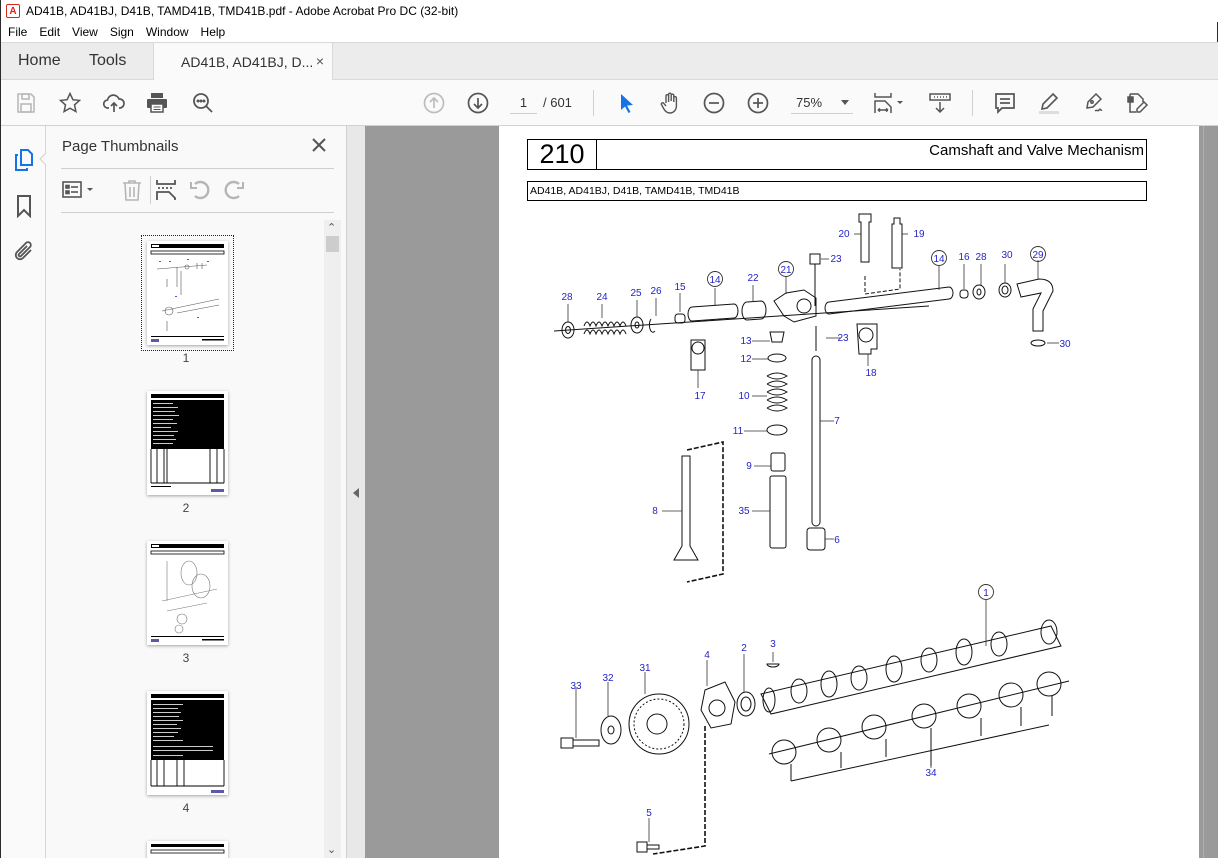 This screenshot has height=858, width=1218. What do you see at coordinates (758, 103) in the screenshot?
I see `zoom-in-icon` at bounding box center [758, 103].